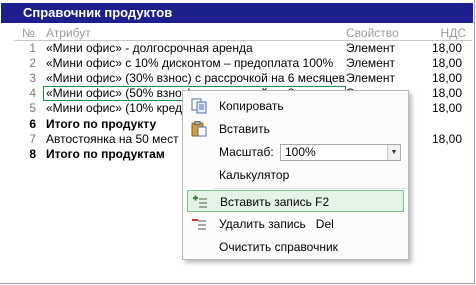 Image resolution: width=476 pixels, height=285 pixels. I want to click on attribute-cell: «Мини офис» (10% кредит, so click(120, 108).